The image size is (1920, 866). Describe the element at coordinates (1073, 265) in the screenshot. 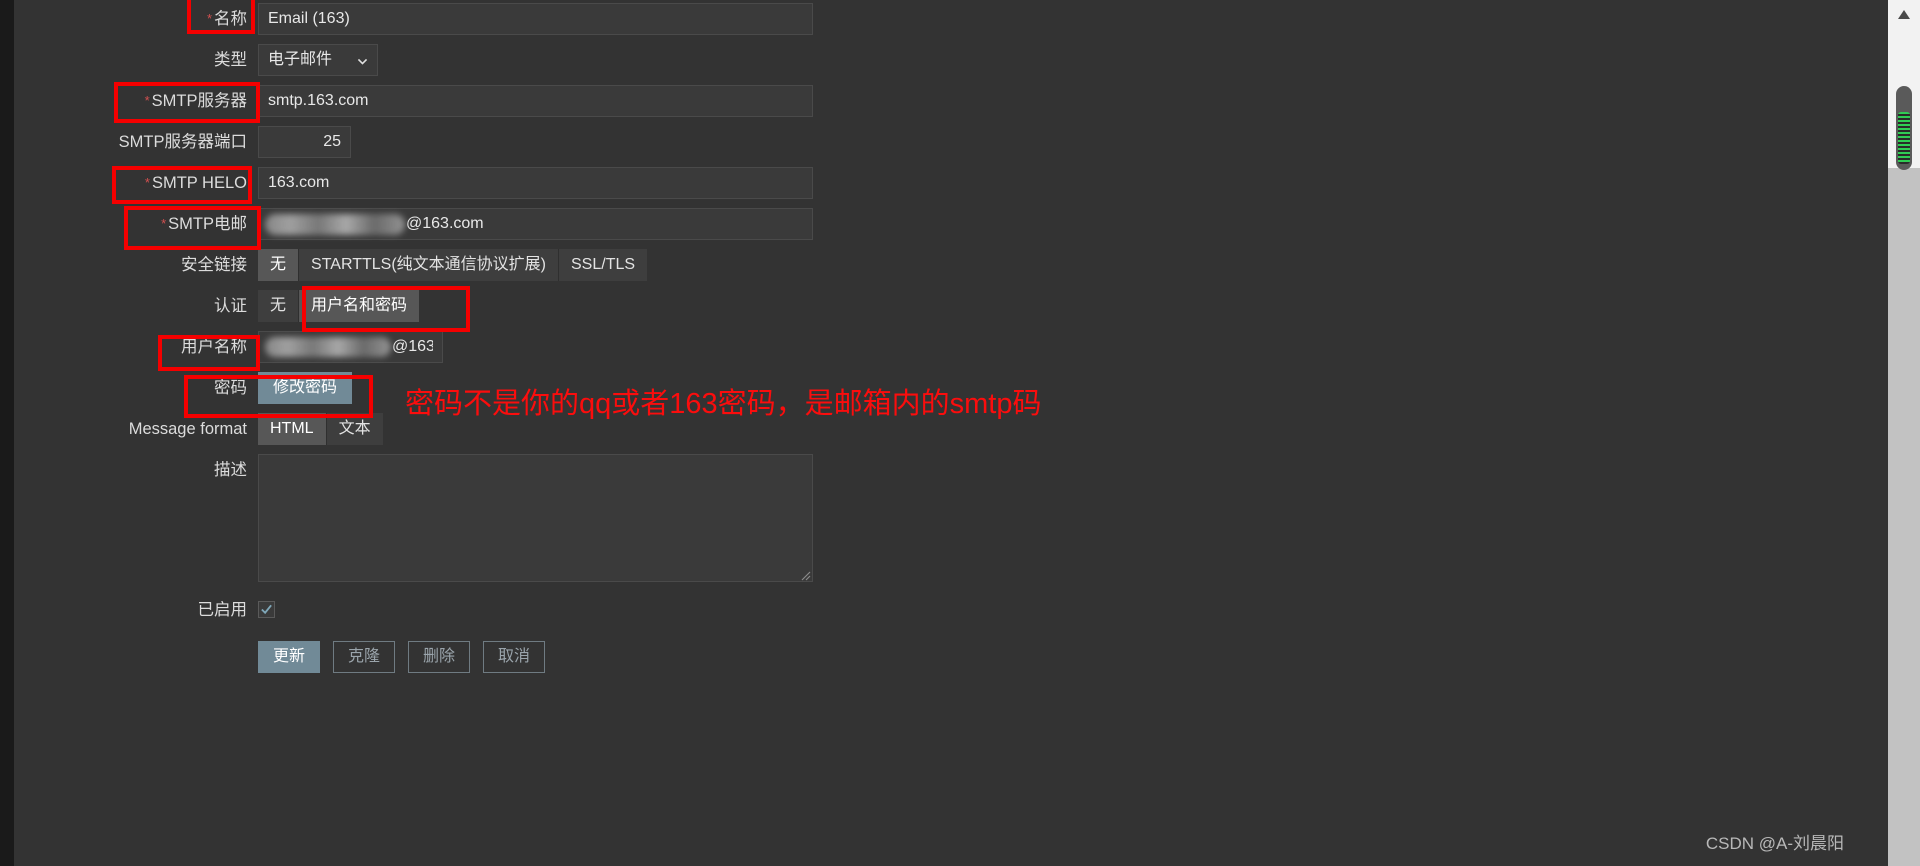

I see `security-segmented-control: 无 STARTTLS(纯文本通信协议扩展) SSL/TLS` at that location.